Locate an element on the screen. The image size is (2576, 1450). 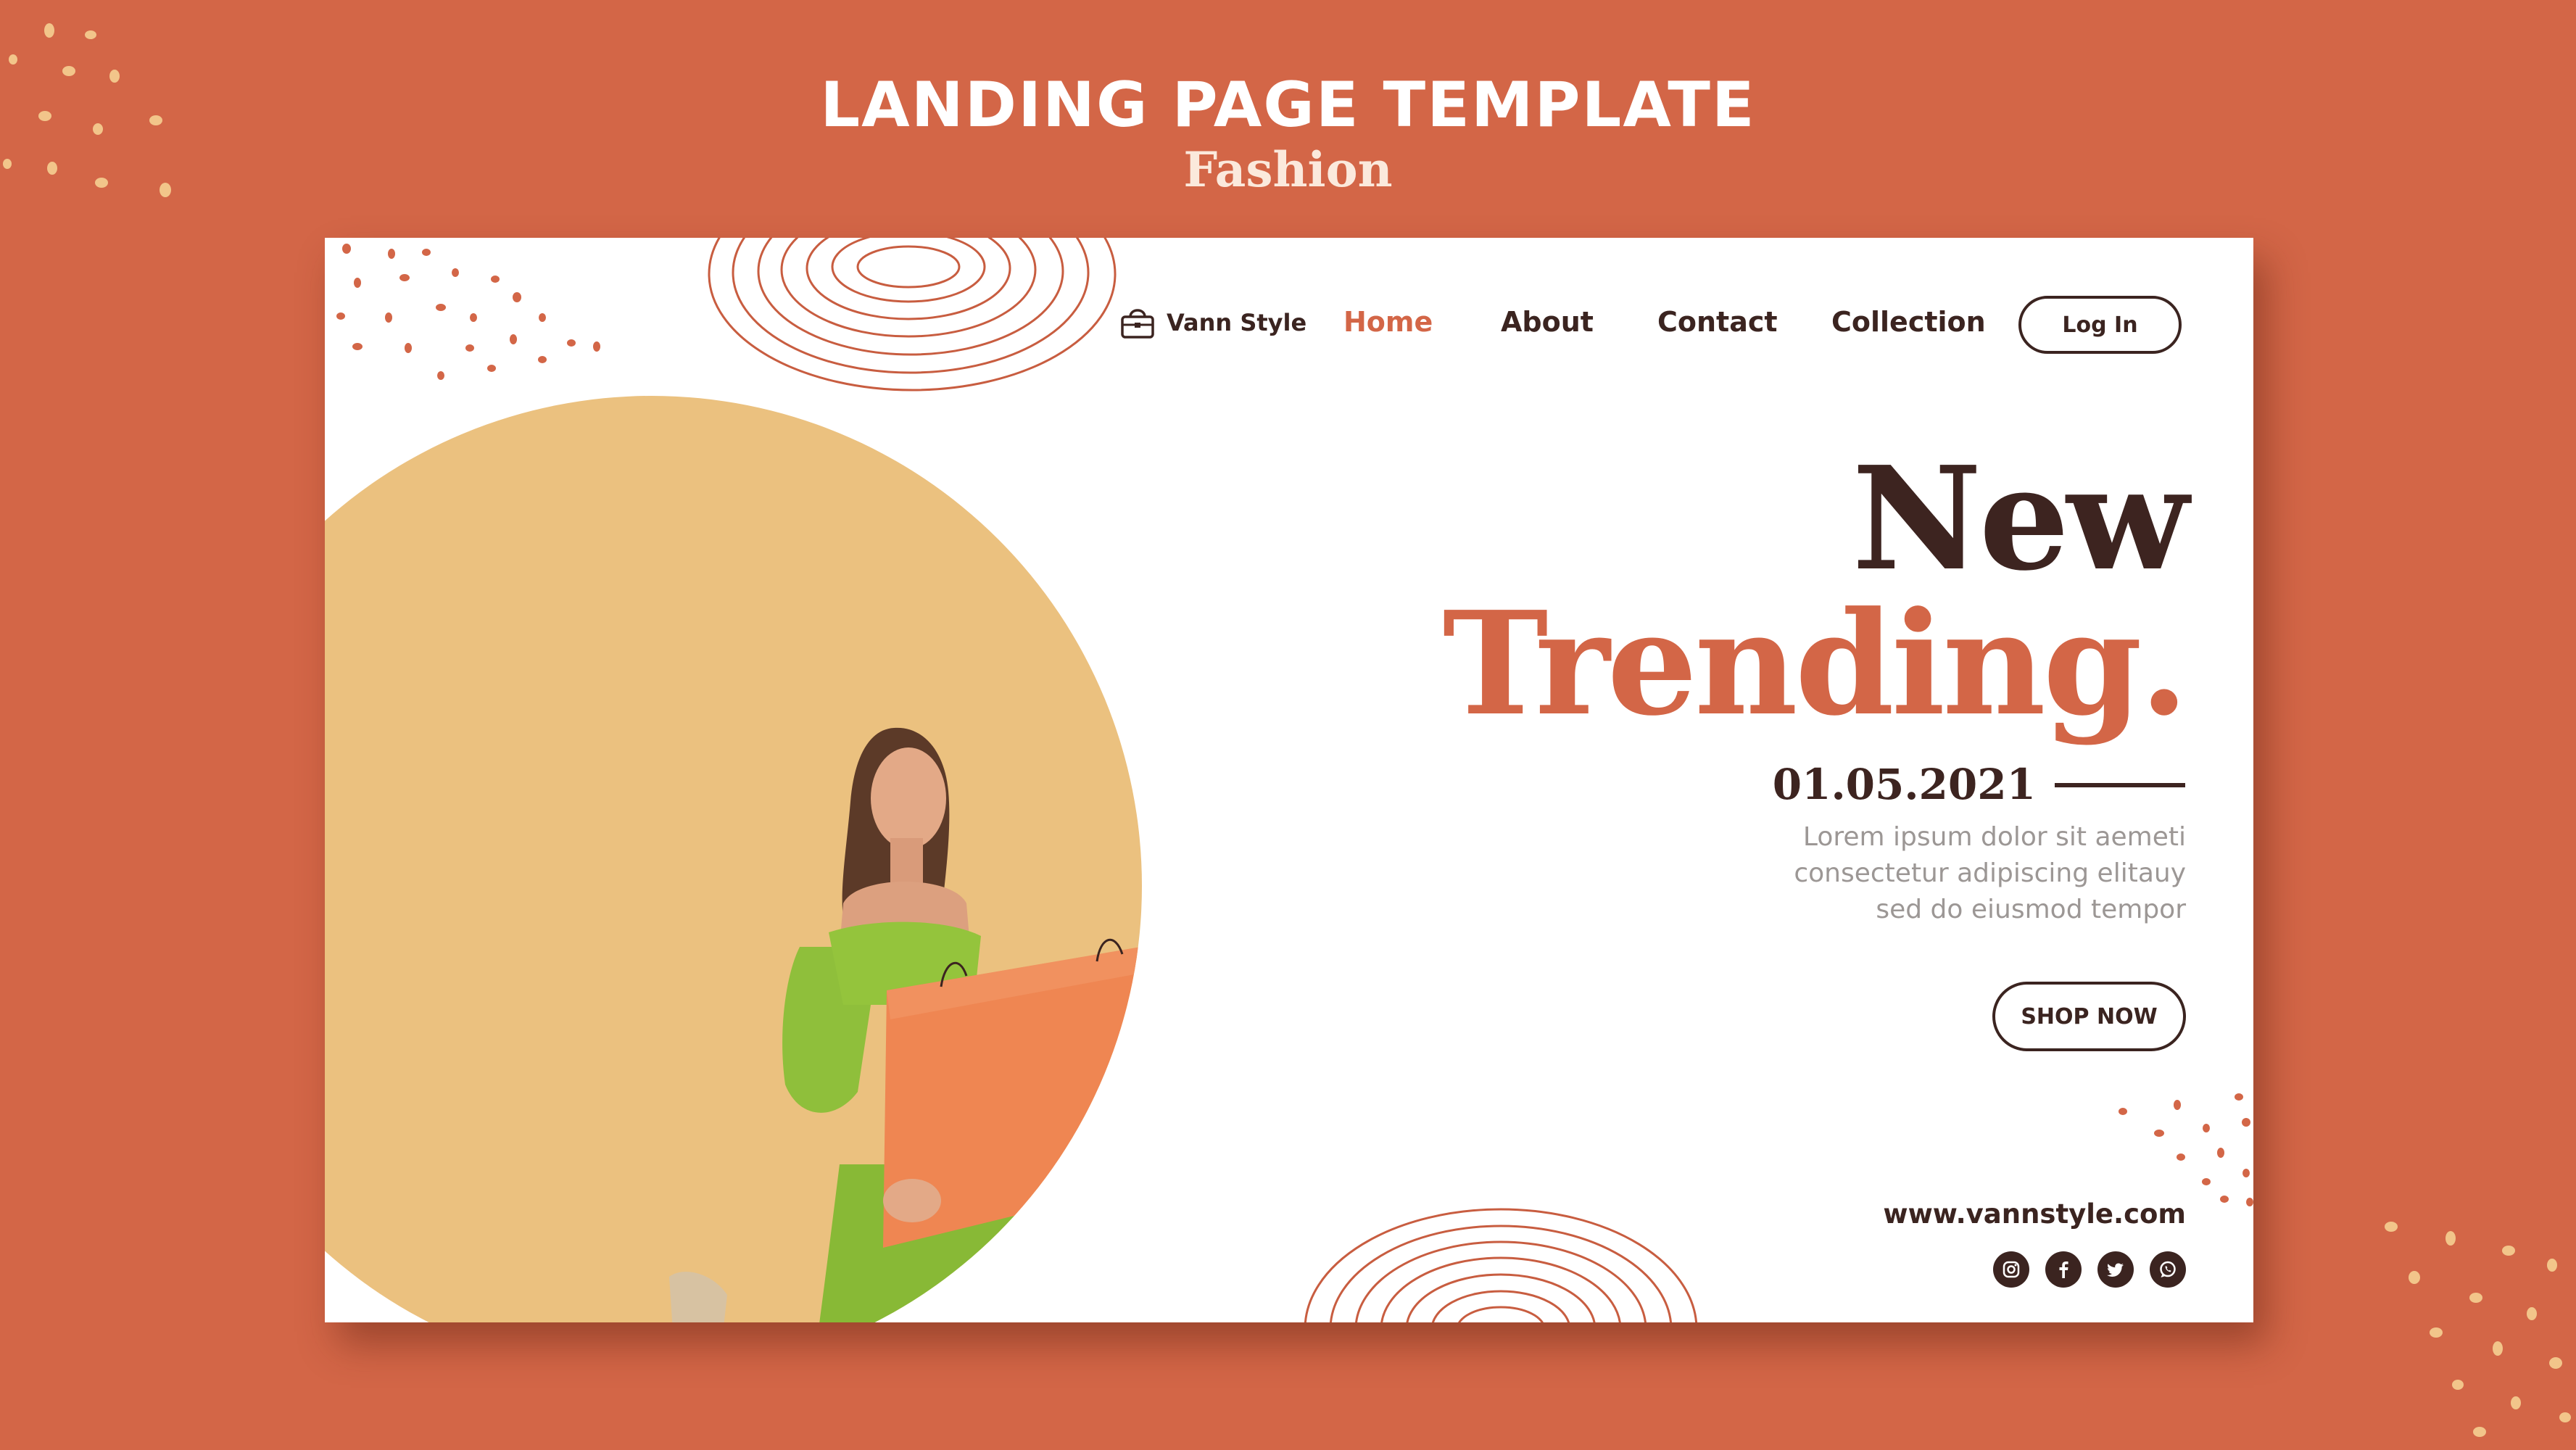
whatsapp-icon is located at coordinates (2168, 1269).